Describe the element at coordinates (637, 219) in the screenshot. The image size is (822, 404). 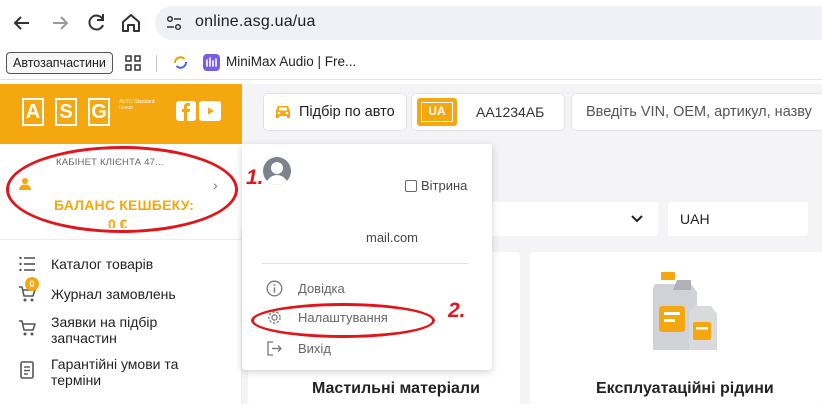
I see `chevron-down-icon` at that location.